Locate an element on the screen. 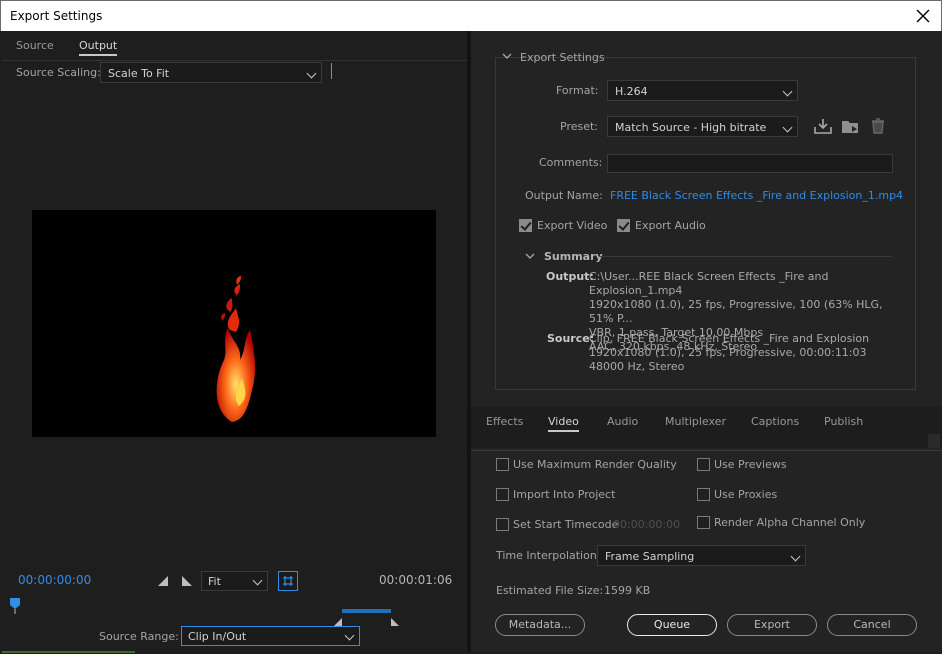 This screenshot has width=942, height=654. tab-video: Video is located at coordinates (563, 423).